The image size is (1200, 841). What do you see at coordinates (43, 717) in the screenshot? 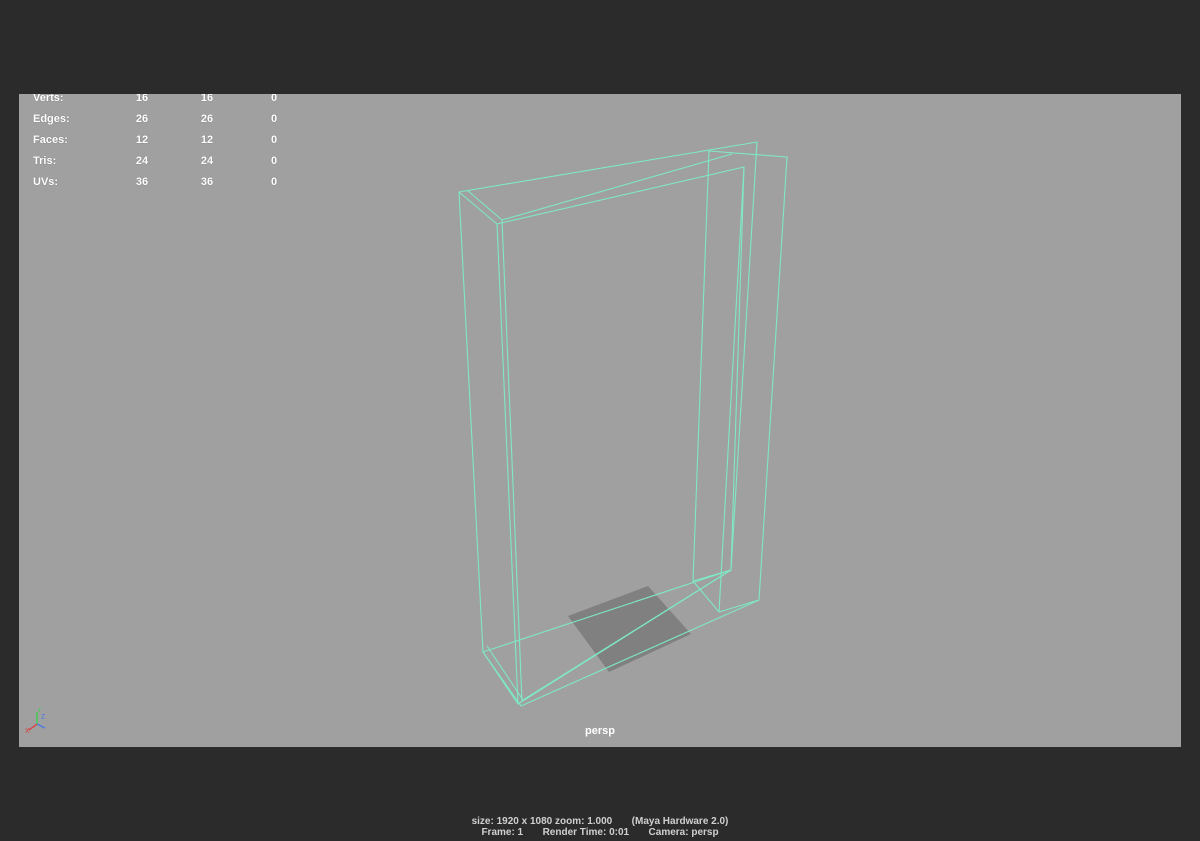
I see `axis-z-label: Z` at bounding box center [43, 717].